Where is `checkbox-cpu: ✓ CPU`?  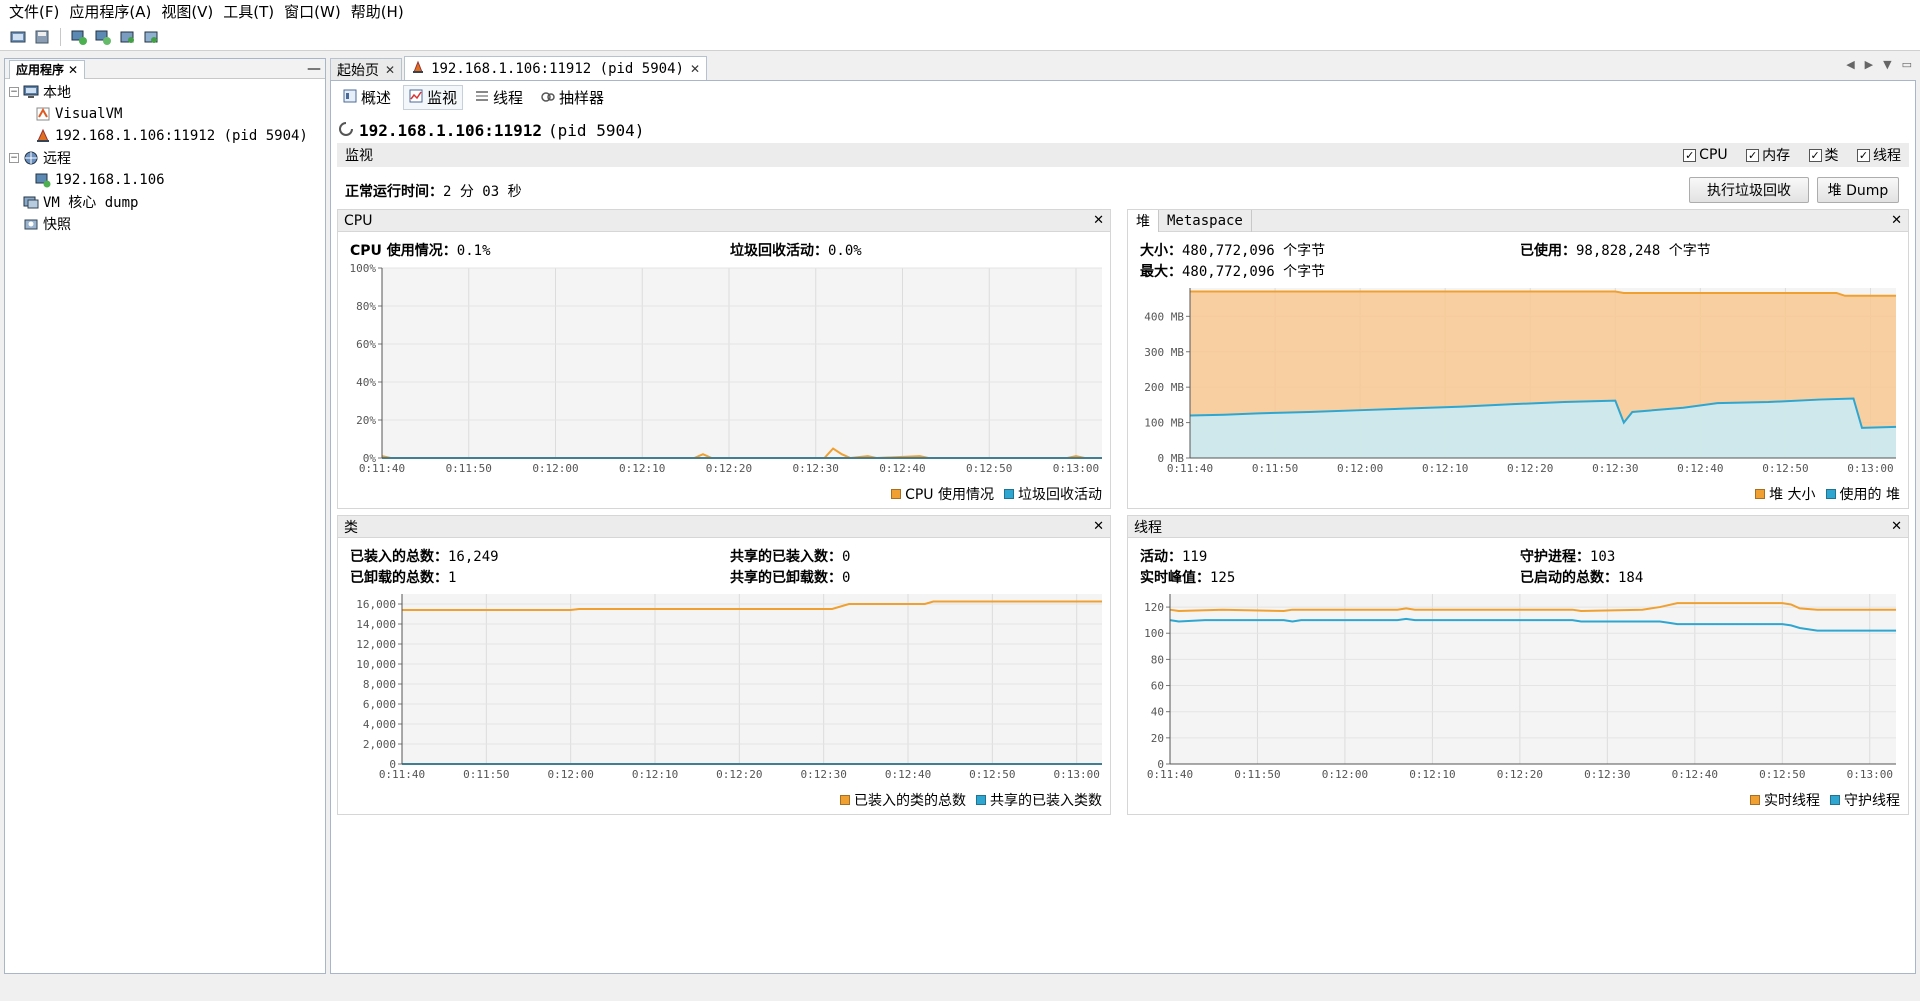
checkbox-cpu: ✓ CPU is located at coordinates (1705, 155).